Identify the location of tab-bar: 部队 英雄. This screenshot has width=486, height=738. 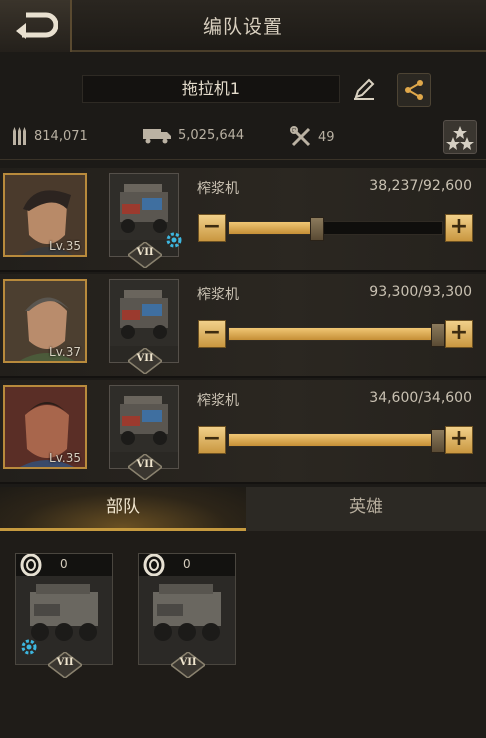
(243, 509).